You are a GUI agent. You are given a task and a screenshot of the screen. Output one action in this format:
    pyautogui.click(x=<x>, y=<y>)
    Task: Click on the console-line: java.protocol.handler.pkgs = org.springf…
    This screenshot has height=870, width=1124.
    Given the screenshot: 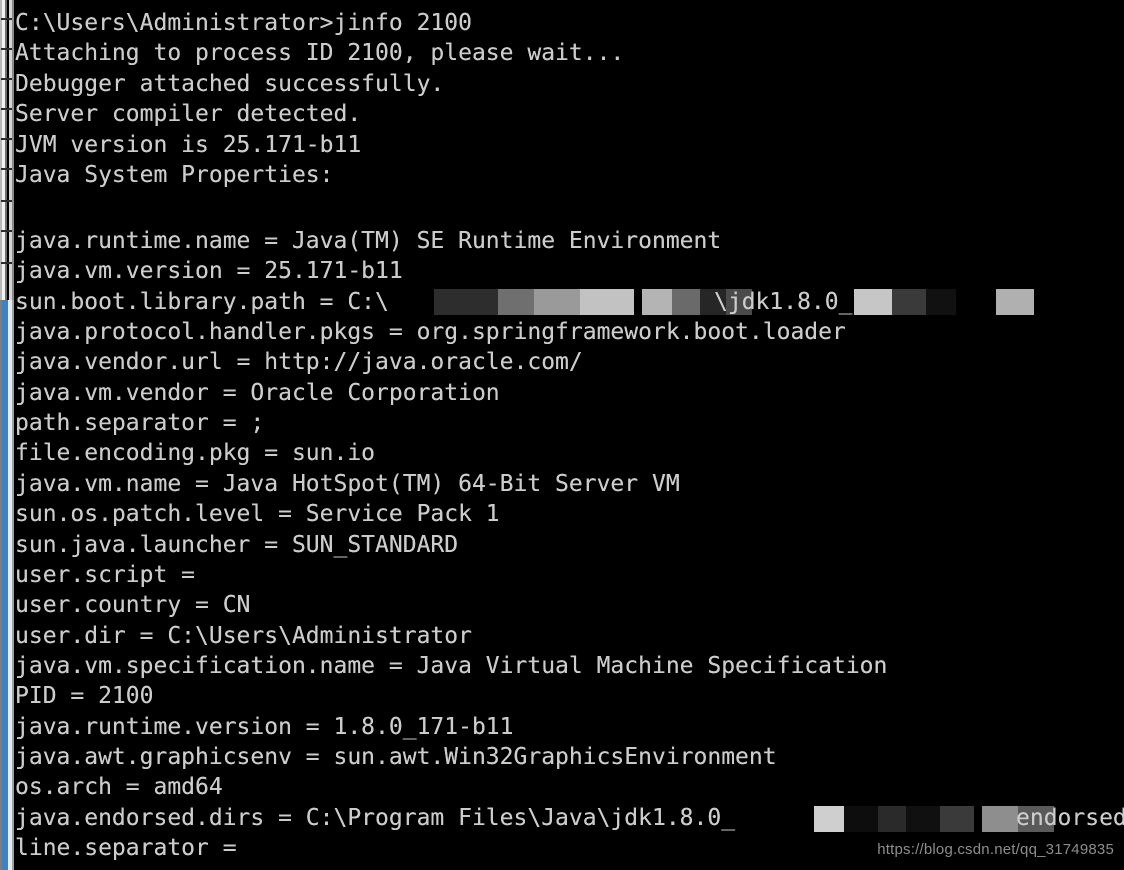 What is the action you would take?
    pyautogui.click(x=430, y=332)
    